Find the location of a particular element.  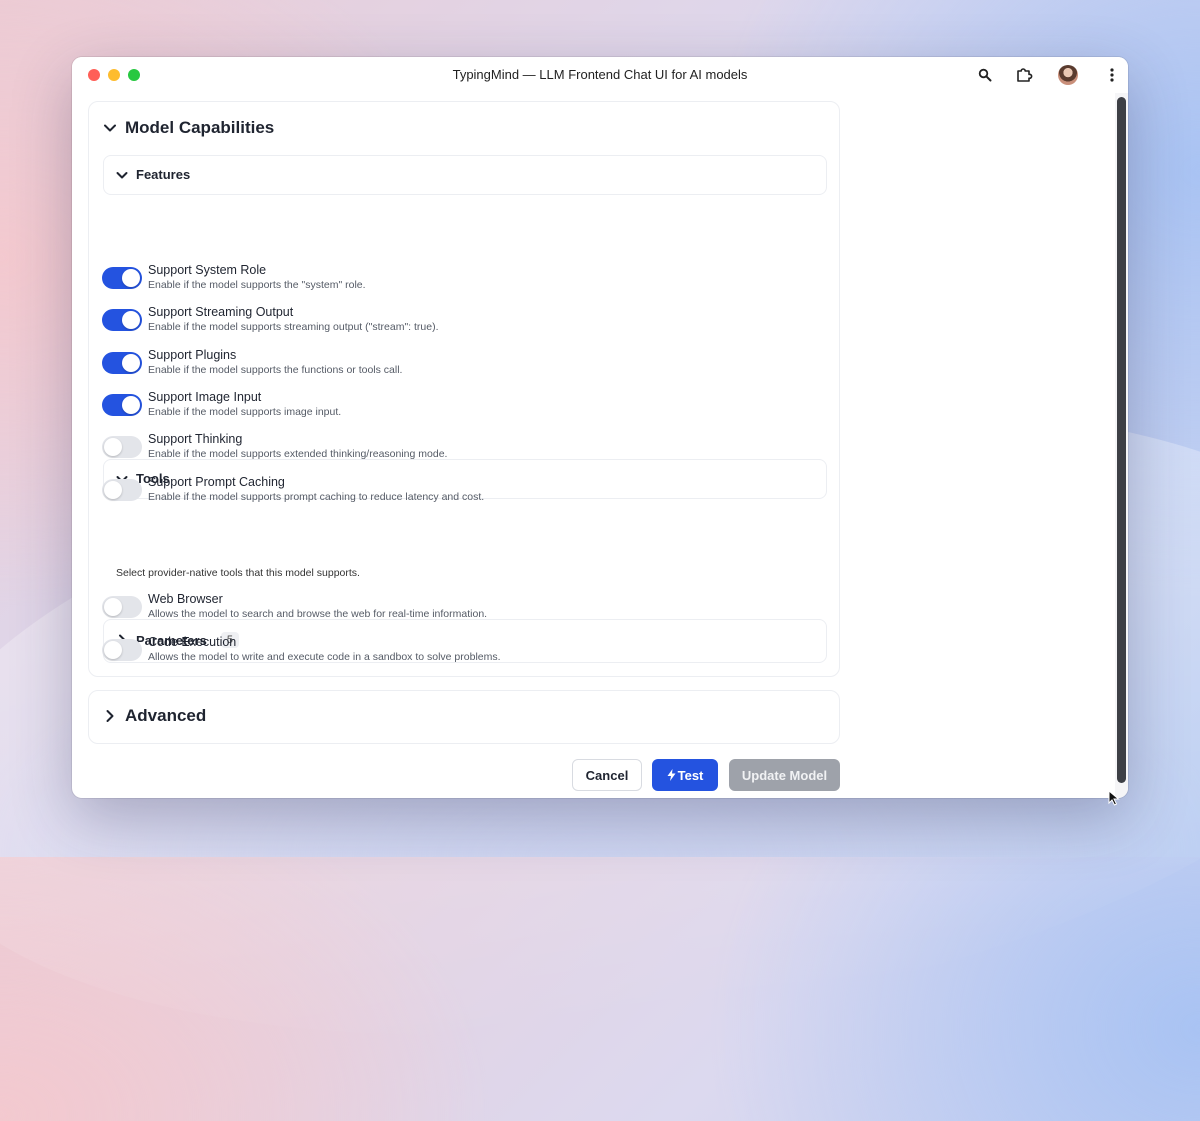

avatar is located at coordinates (1068, 75).